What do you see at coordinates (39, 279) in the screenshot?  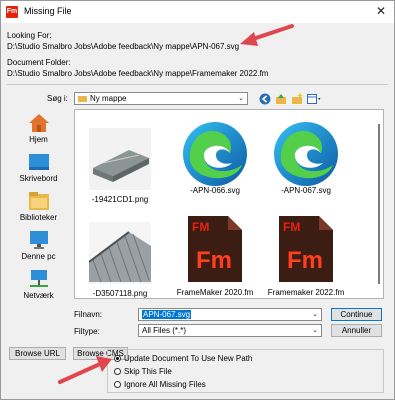 I see `network-icon` at bounding box center [39, 279].